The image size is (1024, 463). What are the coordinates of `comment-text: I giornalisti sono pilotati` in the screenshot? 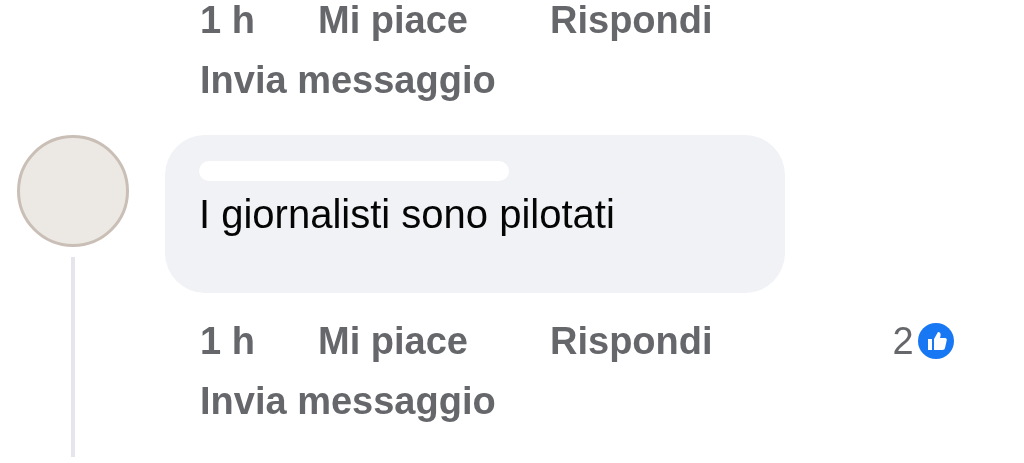 It's located at (407, 214).